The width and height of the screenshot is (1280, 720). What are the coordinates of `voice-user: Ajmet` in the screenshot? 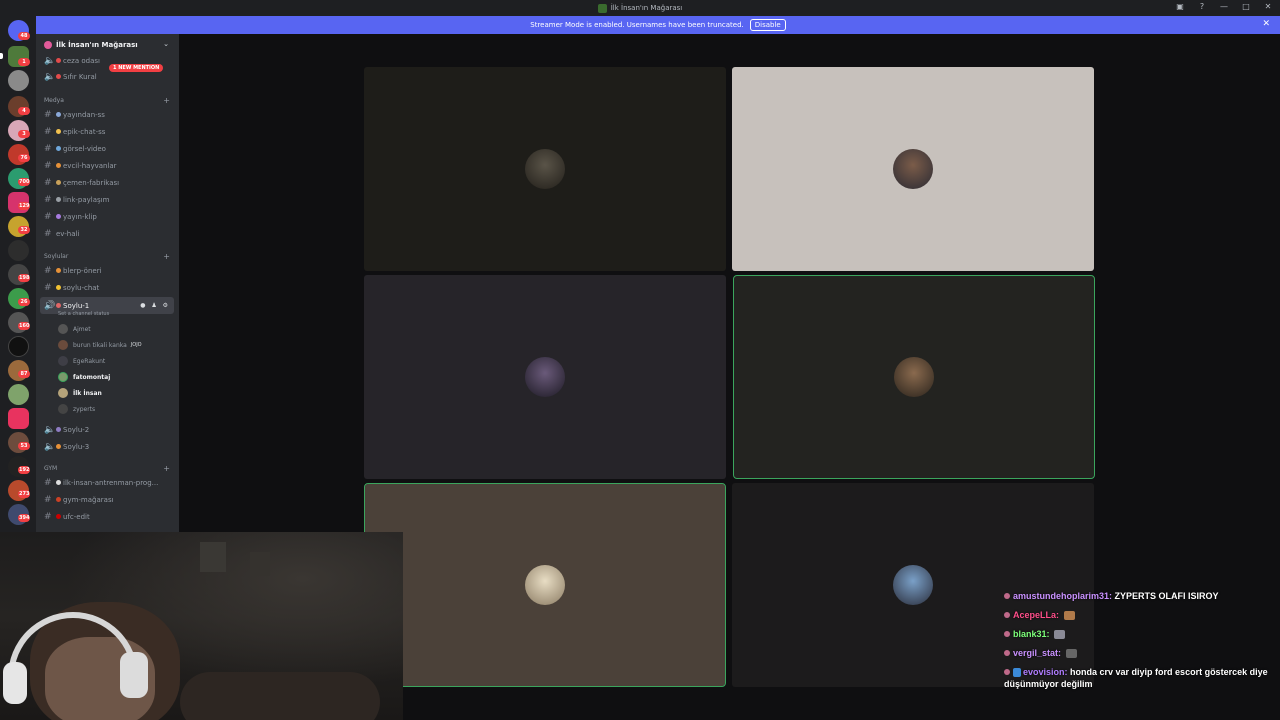 It's located at (74, 329).